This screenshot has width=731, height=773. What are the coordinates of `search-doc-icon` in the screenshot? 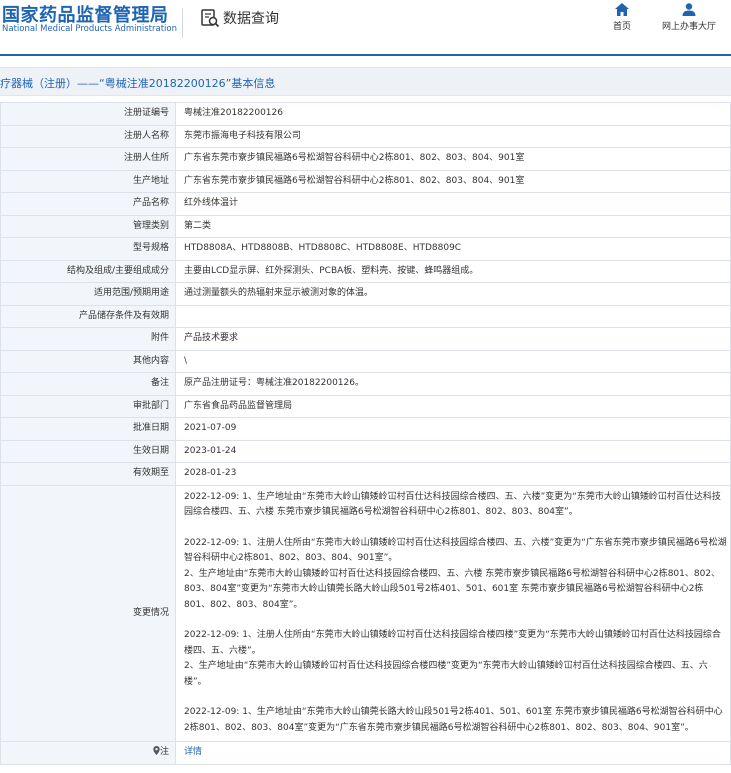 It's located at (210, 18).